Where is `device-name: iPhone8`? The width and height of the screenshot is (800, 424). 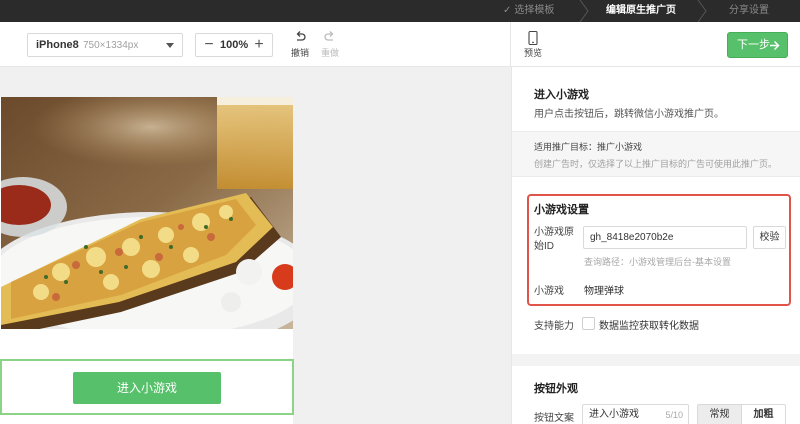
device-name: iPhone8 is located at coordinates (57, 45).